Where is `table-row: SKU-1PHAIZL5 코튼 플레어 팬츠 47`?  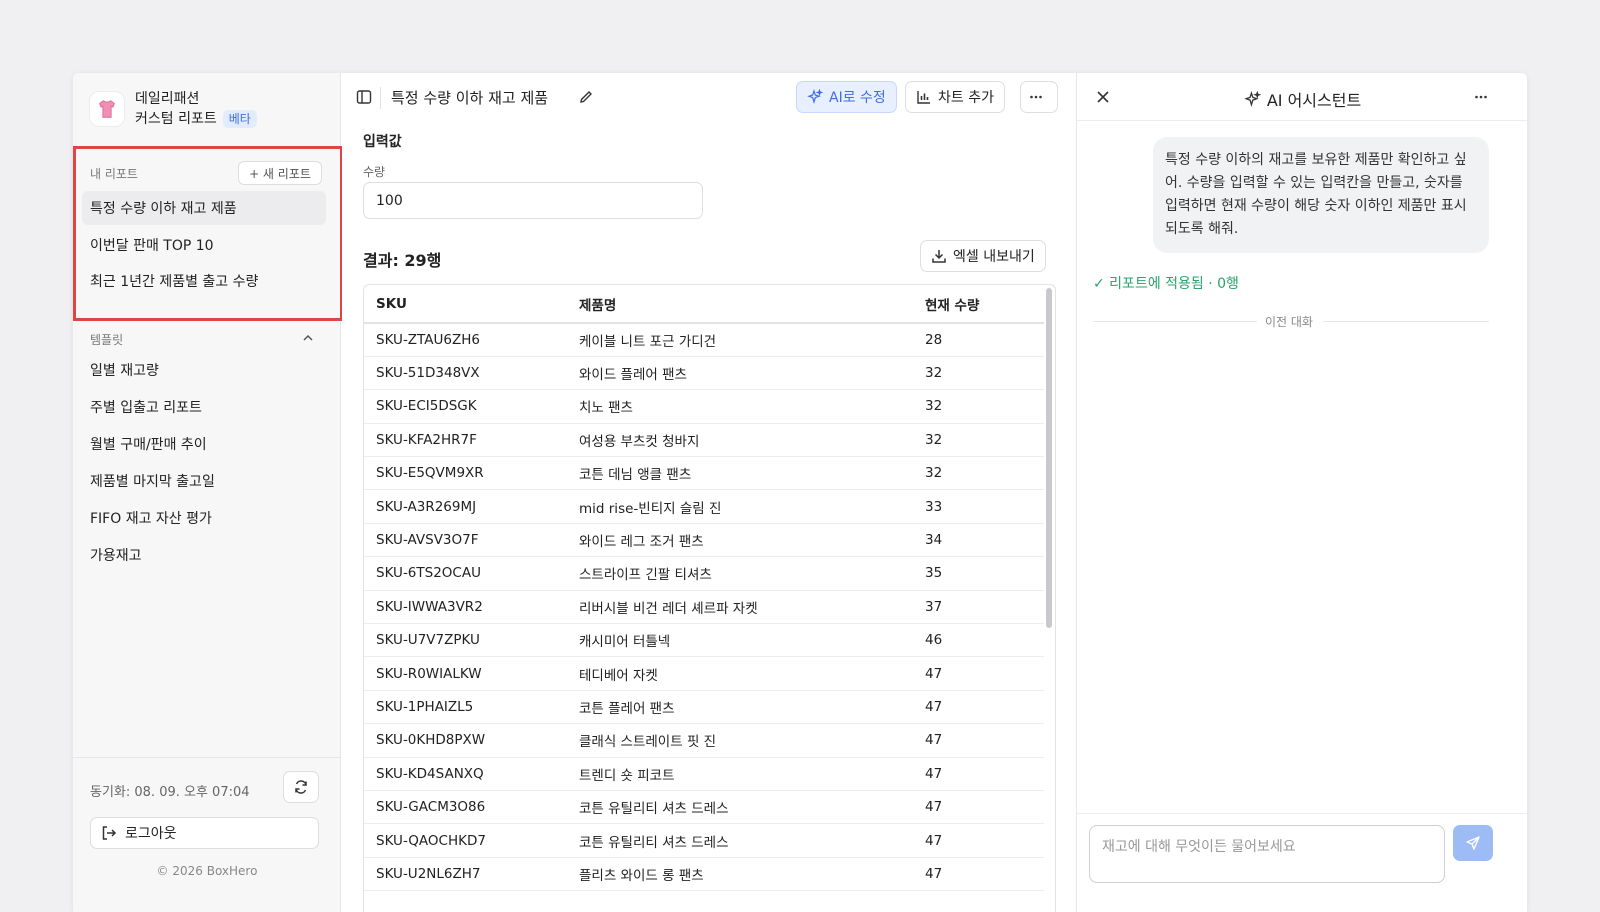
table-row: SKU-1PHAIZL5 코튼 플레어 팬츠 47 is located at coordinates (704, 707).